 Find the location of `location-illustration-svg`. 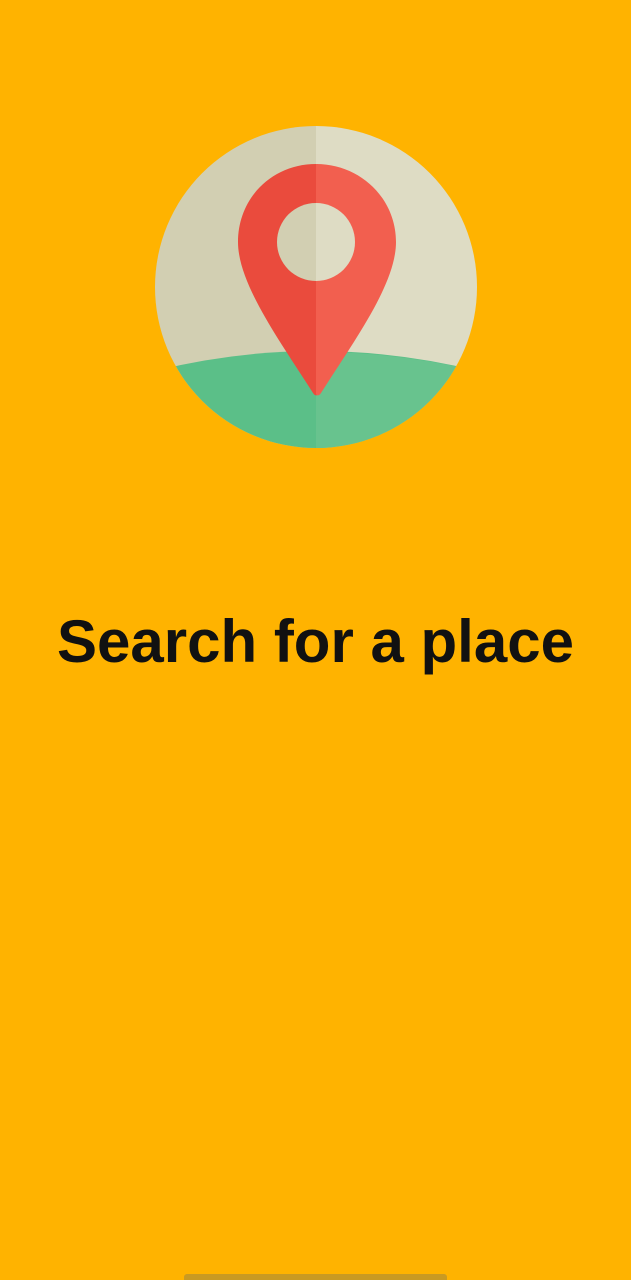

location-illustration-svg is located at coordinates (316, 287).